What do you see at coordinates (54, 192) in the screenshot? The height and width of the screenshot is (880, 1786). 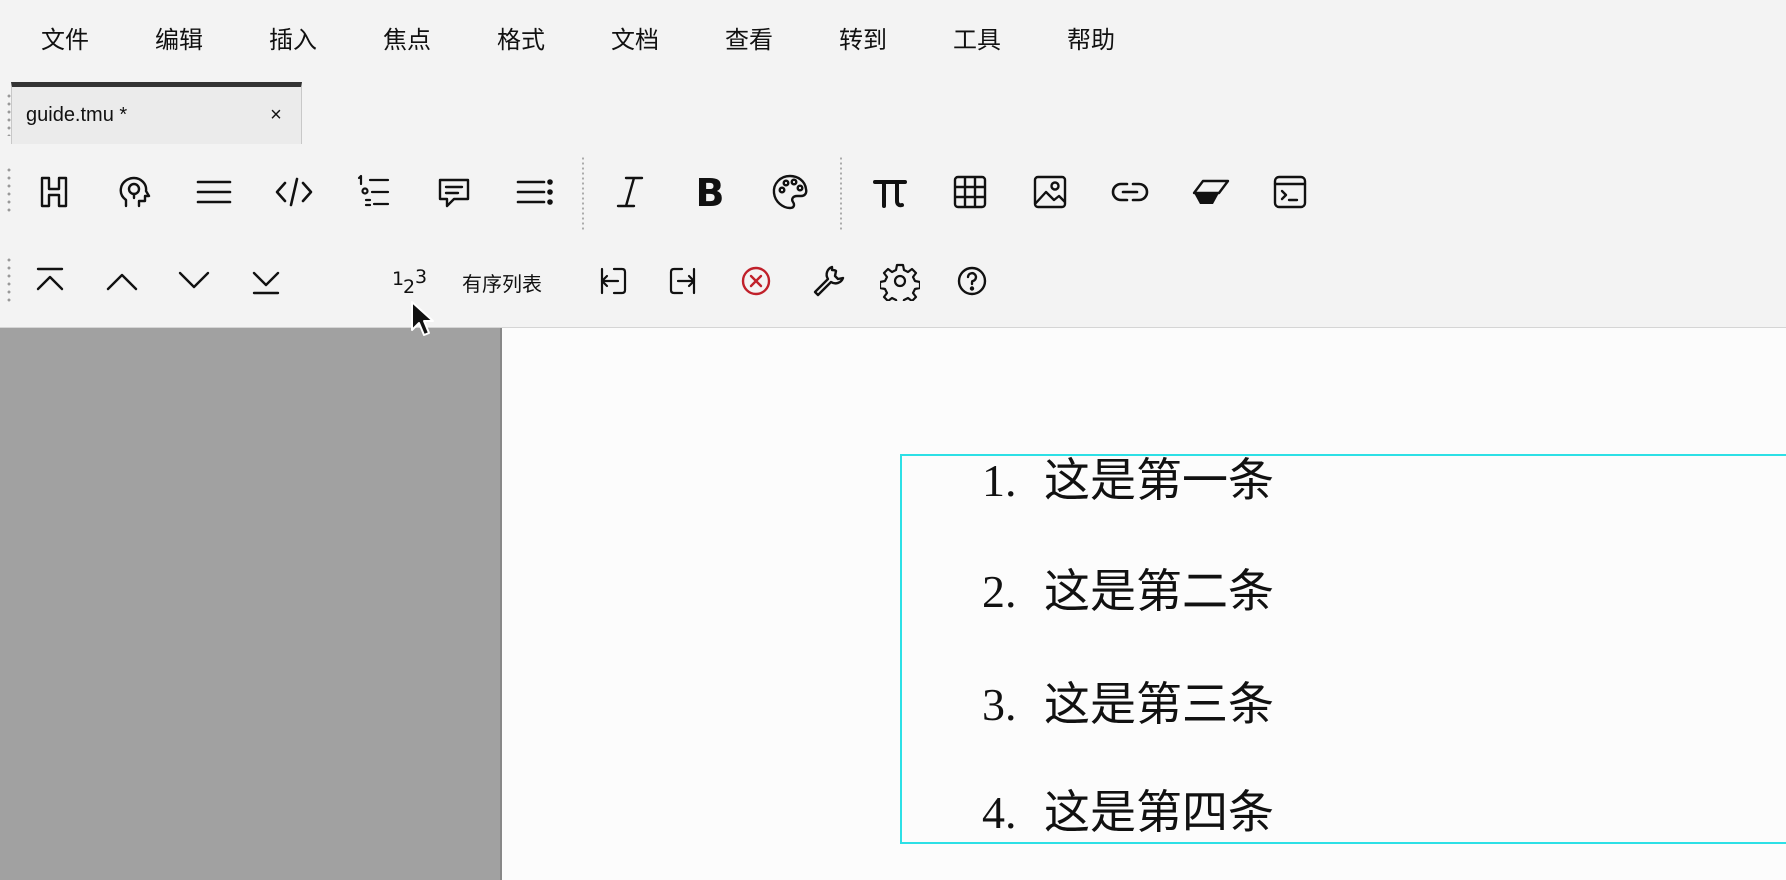 I see `heading-icon` at bounding box center [54, 192].